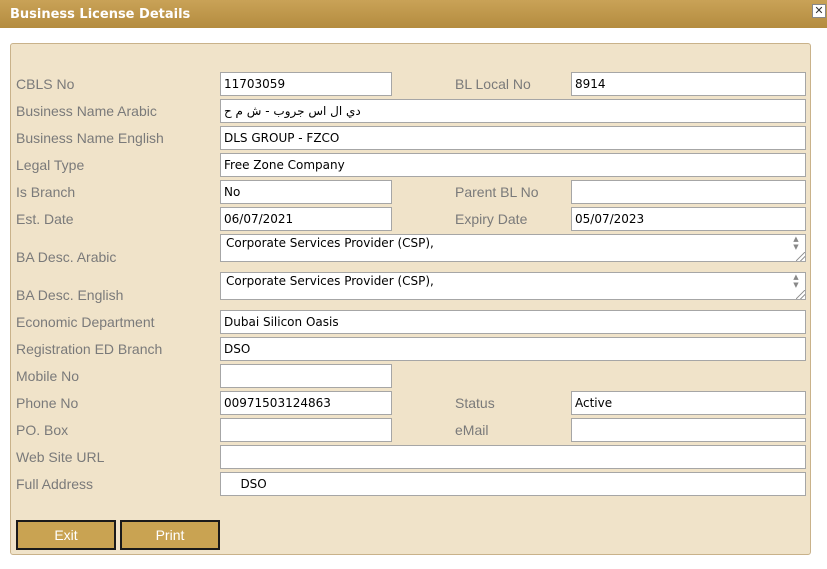 The image size is (827, 569). What do you see at coordinates (513, 286) in the screenshot?
I see `ba-desc-english-textarea: Corporate Services Provider (CSP),` at bounding box center [513, 286].